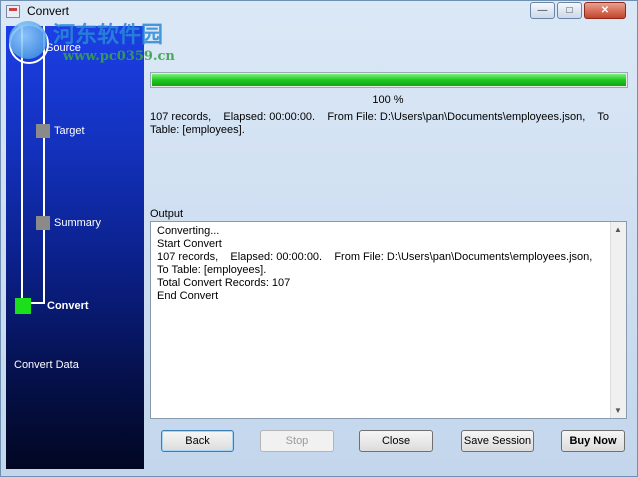 The image size is (638, 477). Describe the element at coordinates (618, 320) in the screenshot. I see `output-scrollbar: ▲ ▼` at that location.